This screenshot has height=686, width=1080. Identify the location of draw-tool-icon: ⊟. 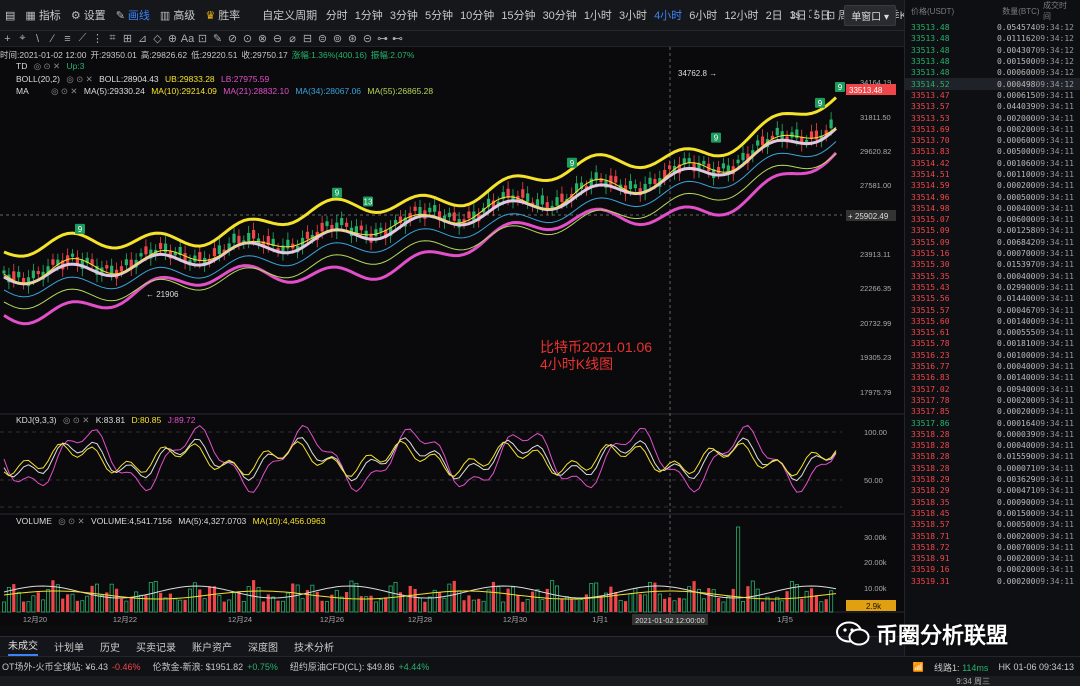
(307, 38).